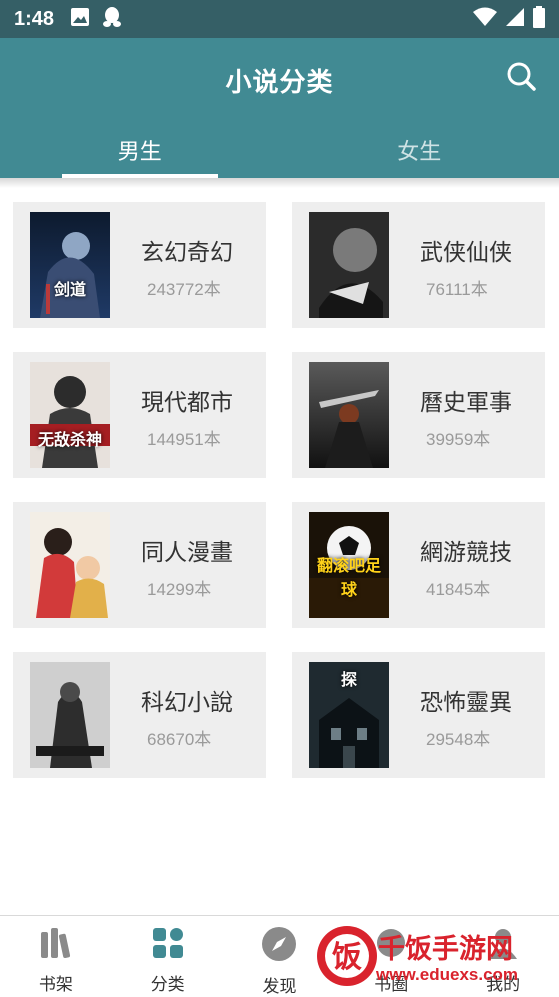 The image size is (559, 997). What do you see at coordinates (485, 19) in the screenshot?
I see `wifi-icon` at bounding box center [485, 19].